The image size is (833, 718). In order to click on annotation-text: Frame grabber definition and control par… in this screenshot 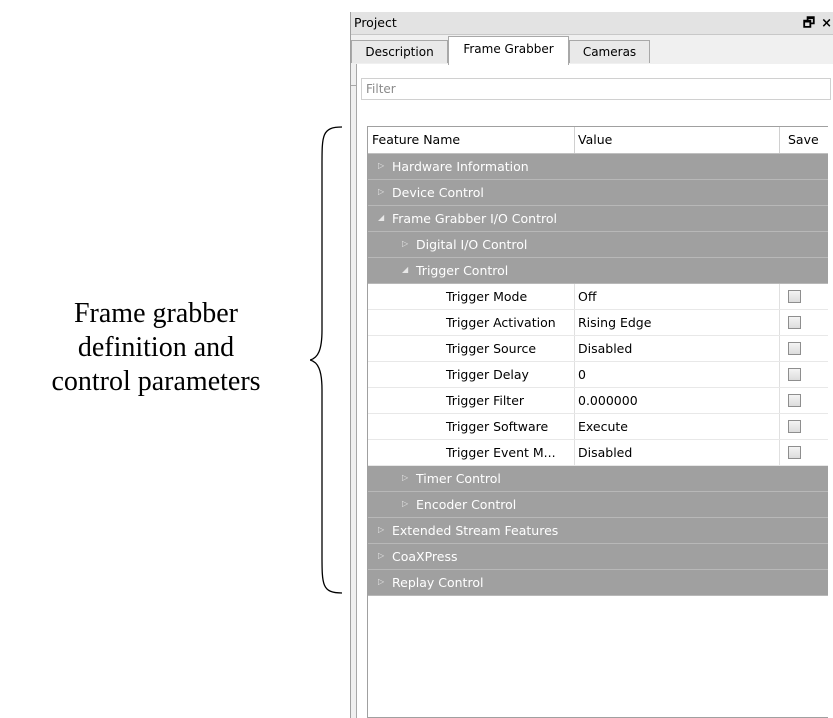, I will do `click(156, 348)`.